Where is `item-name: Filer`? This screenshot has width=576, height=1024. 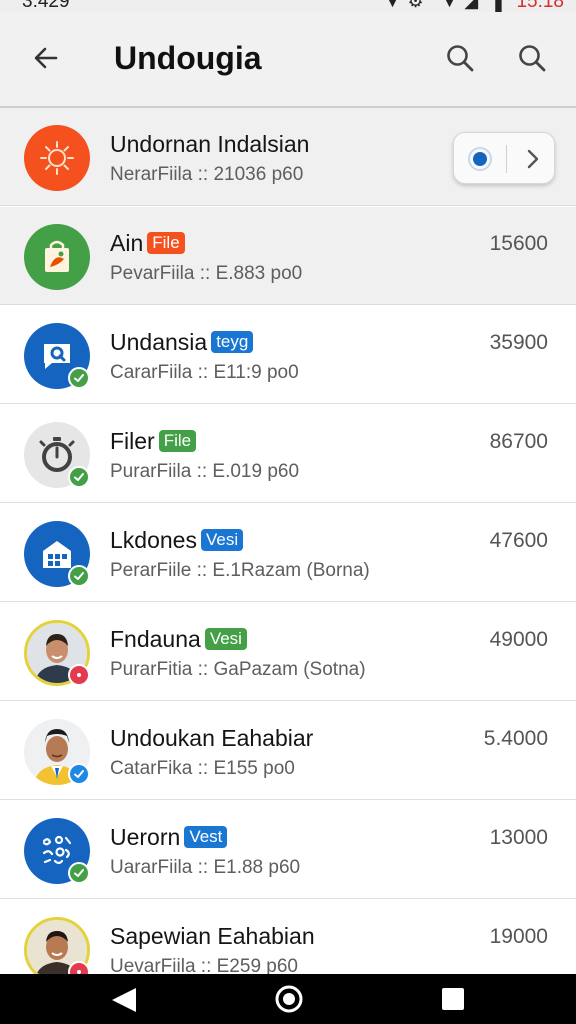 item-name: Filer is located at coordinates (132, 440).